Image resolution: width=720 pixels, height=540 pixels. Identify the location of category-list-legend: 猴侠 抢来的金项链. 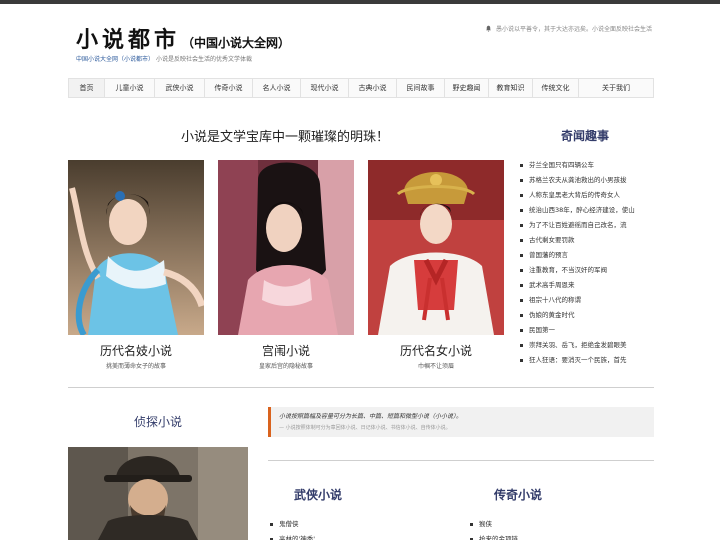
(494, 528).